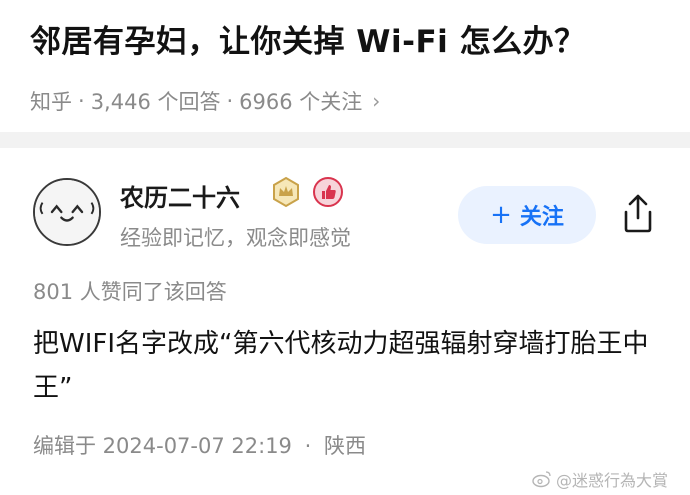  I want to click on author-bio: 经验即记忆，观念即感觉, so click(235, 238).